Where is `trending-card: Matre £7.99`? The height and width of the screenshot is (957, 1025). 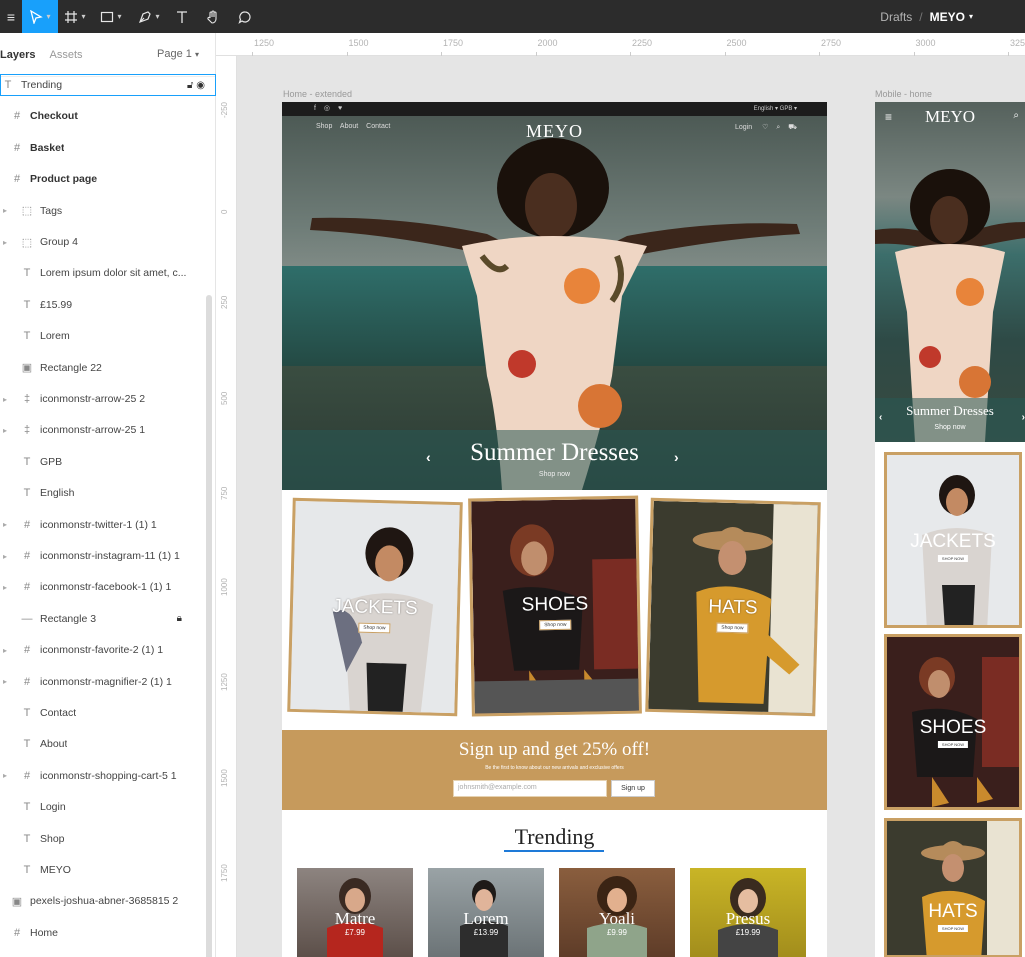 trending-card: Matre £7.99 is located at coordinates (355, 912).